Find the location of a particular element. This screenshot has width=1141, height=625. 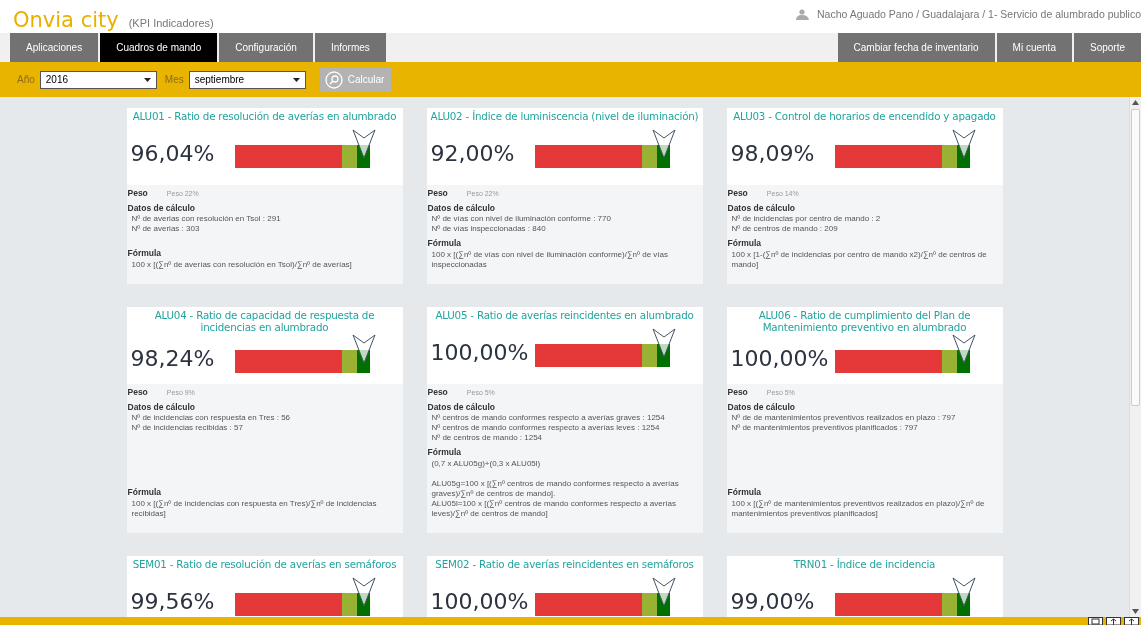

print-icon is located at coordinates (1095, 621).